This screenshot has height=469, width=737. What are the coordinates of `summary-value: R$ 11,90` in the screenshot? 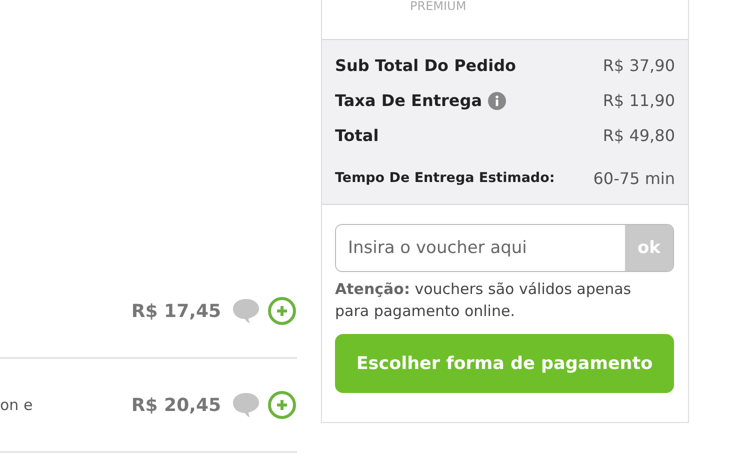 It's located at (638, 100).